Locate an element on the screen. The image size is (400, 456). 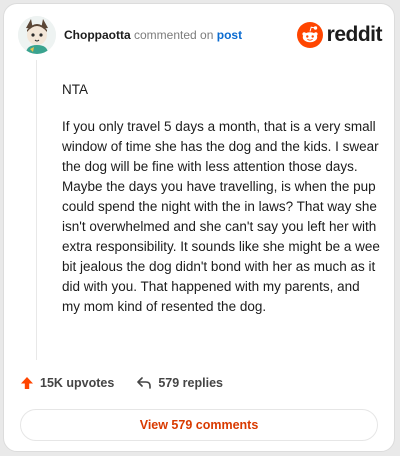
avatar-illustration is located at coordinates (37, 35).